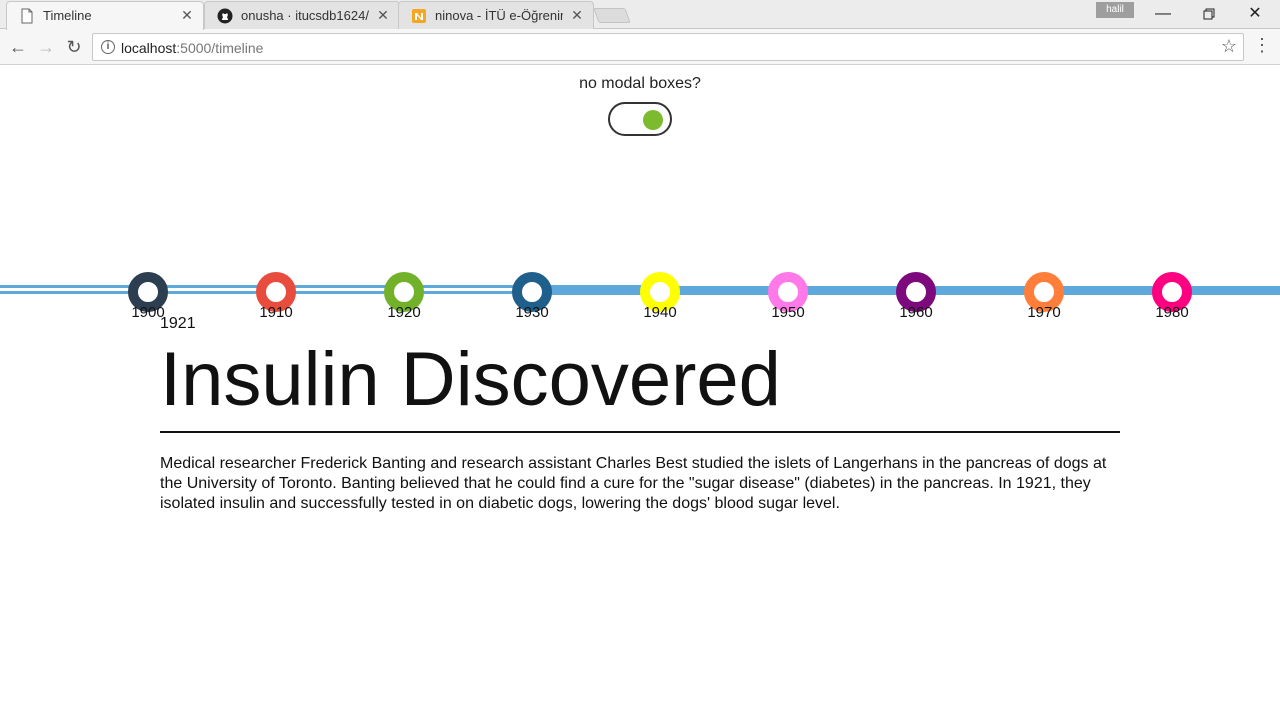  I want to click on info-icon: i, so click(108, 47).